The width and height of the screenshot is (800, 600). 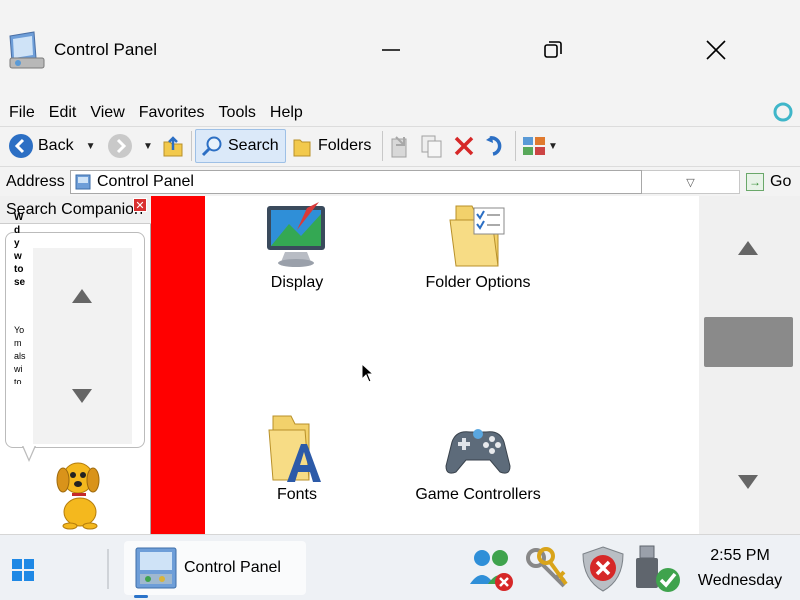 What do you see at coordinates (253, 145) in the screenshot?
I see `search-label: Search` at bounding box center [253, 145].